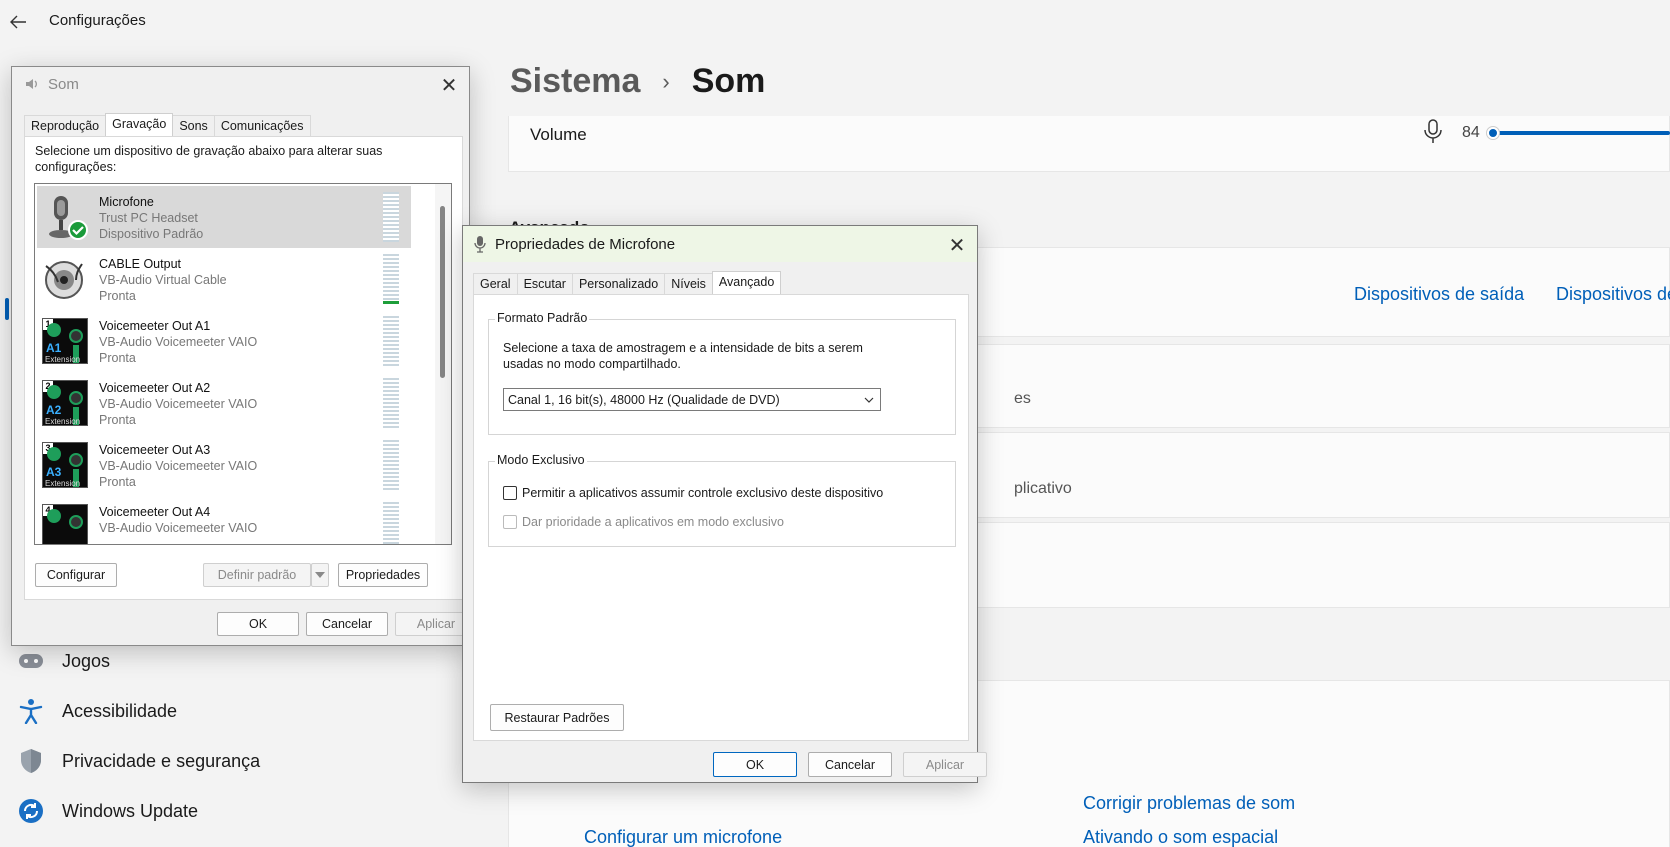 Image resolution: width=1670 pixels, height=847 pixels. Describe the element at coordinates (746, 282) in the screenshot. I see `tab-avancado: Avançado` at that location.